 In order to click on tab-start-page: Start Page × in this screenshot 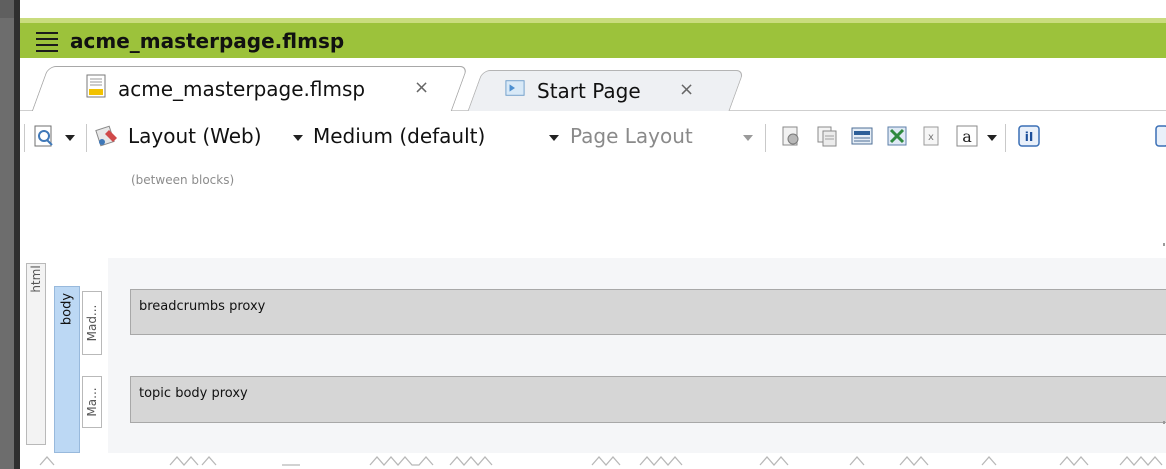, I will do `click(606, 88)`.